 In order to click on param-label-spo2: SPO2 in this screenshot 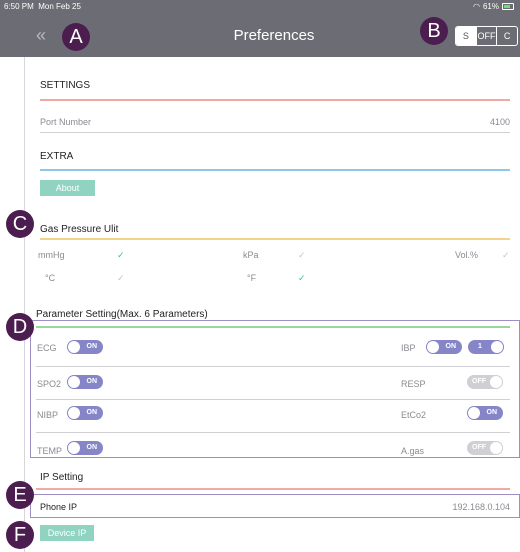, I will do `click(49, 384)`.